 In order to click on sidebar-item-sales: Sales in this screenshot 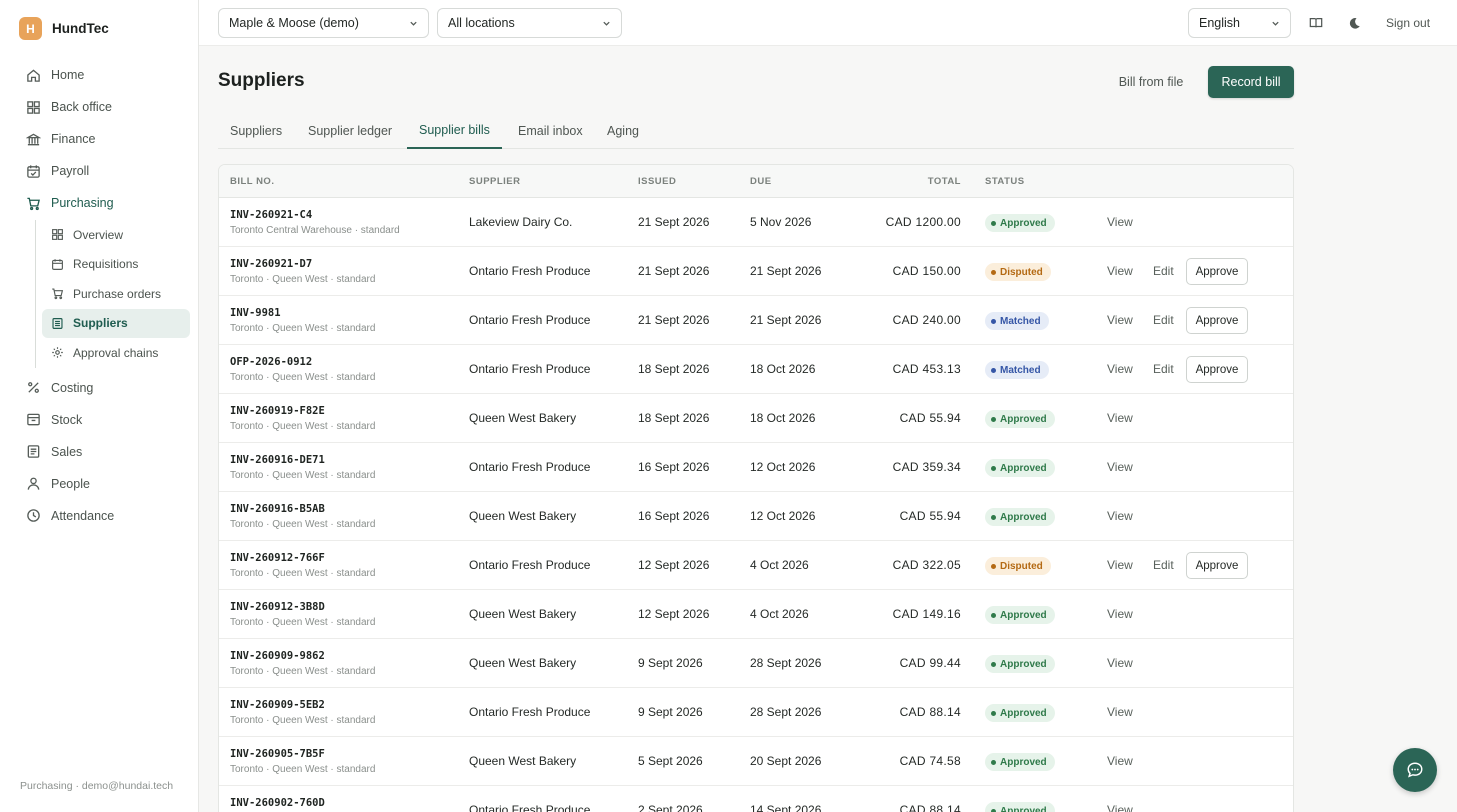, I will do `click(104, 452)`.